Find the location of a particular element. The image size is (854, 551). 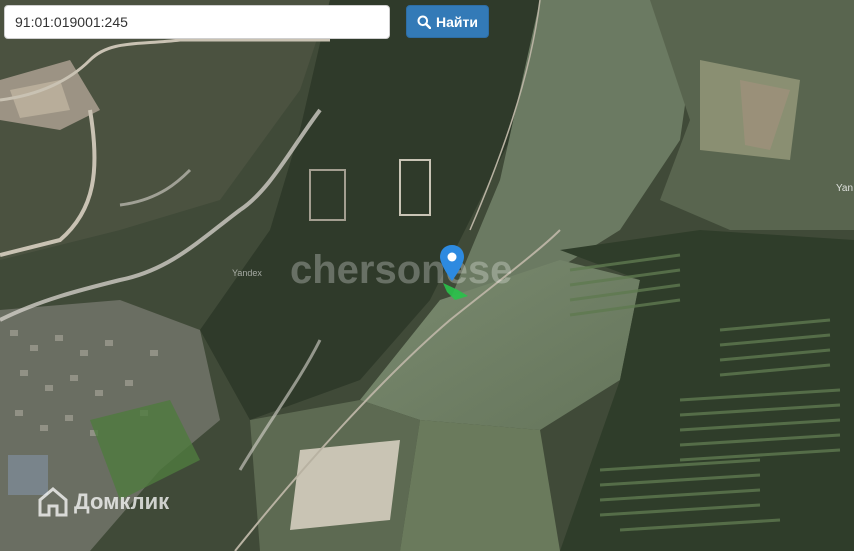

brand-label: Домклик is located at coordinates (122, 501).